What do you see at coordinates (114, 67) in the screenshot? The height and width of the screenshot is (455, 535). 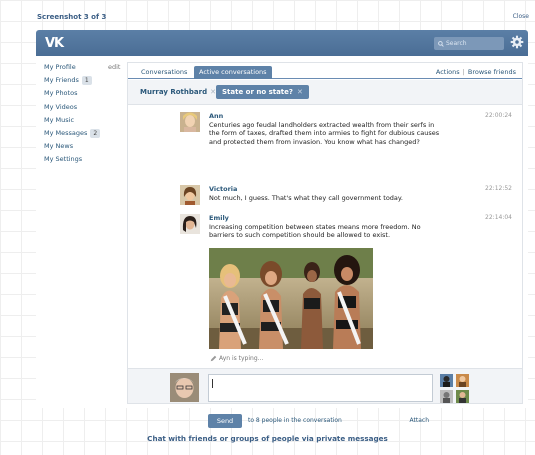 I see `edit-profile-link: edit` at bounding box center [114, 67].